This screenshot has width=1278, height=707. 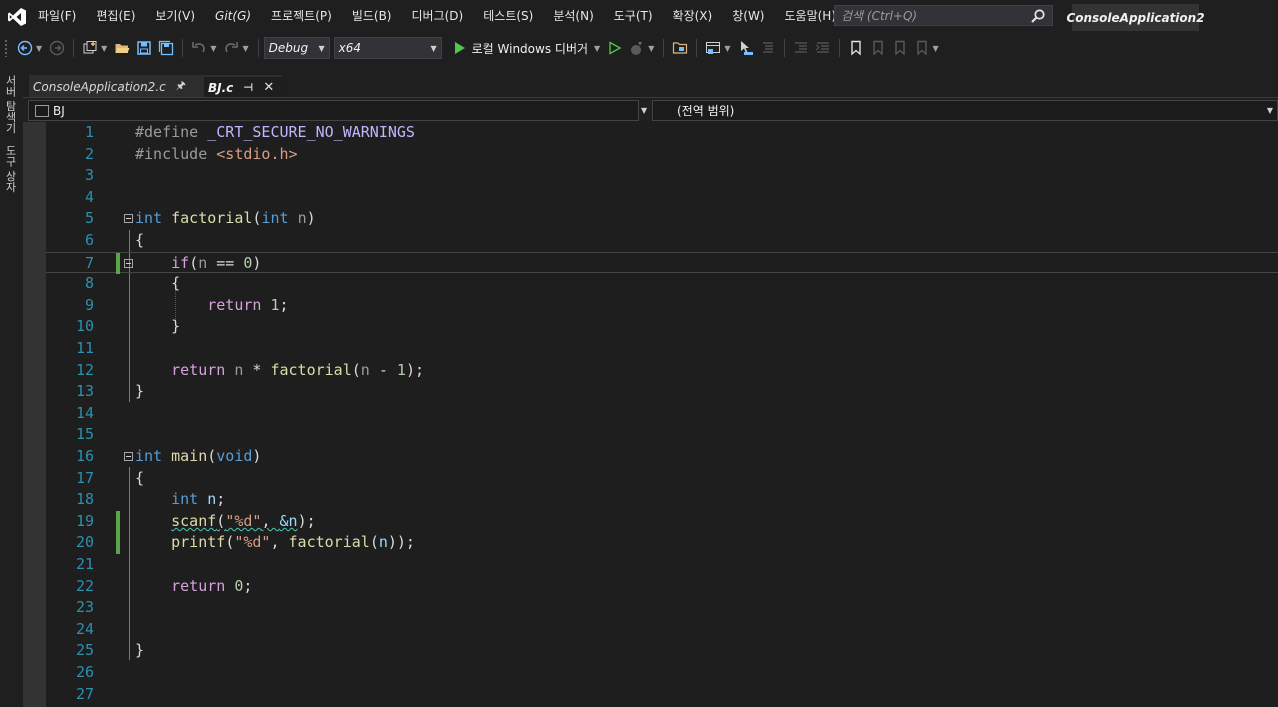 What do you see at coordinates (10, 169) in the screenshot?
I see `toolbox-tab: 도구 상자` at bounding box center [10, 169].